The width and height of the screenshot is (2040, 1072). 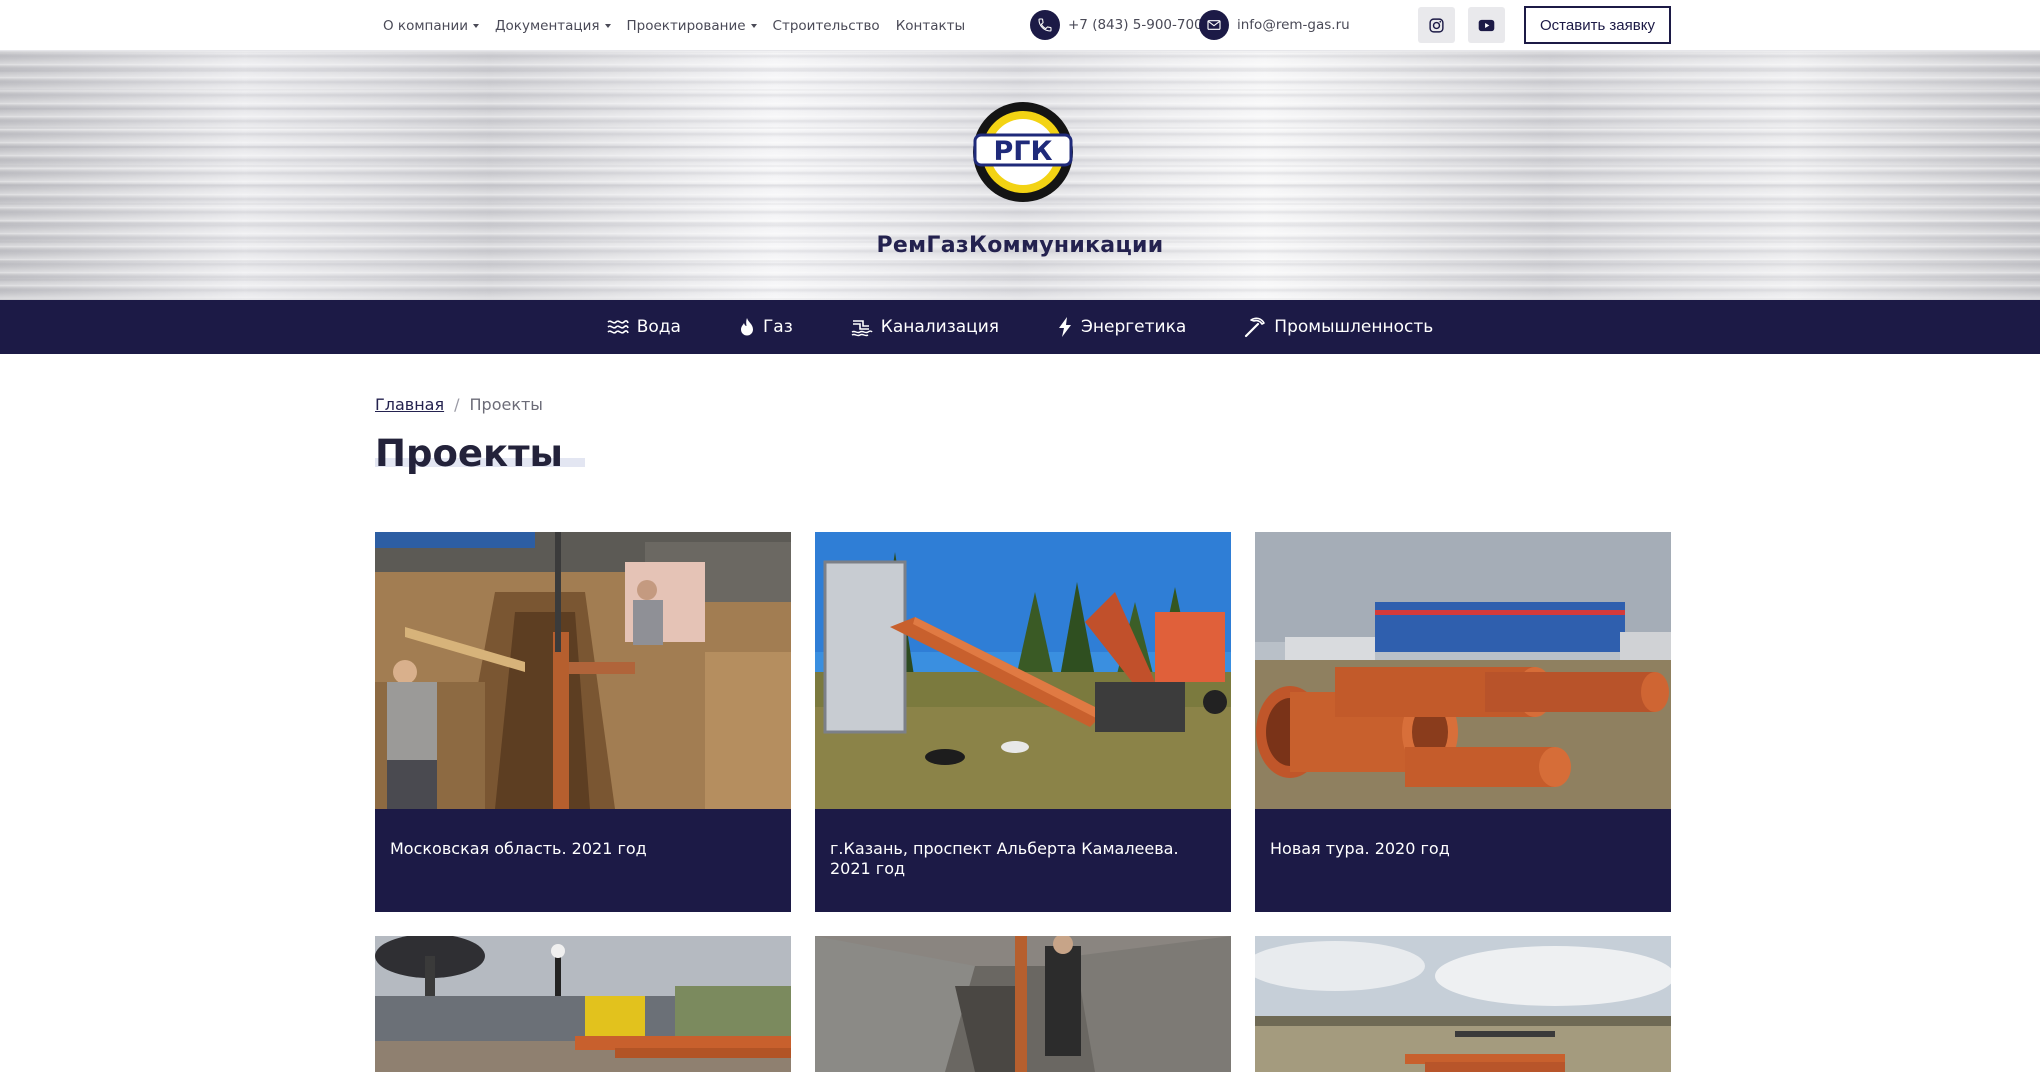 What do you see at coordinates (1293, 25) in the screenshot?
I see `email-address: info@rem-gas.ru` at bounding box center [1293, 25].